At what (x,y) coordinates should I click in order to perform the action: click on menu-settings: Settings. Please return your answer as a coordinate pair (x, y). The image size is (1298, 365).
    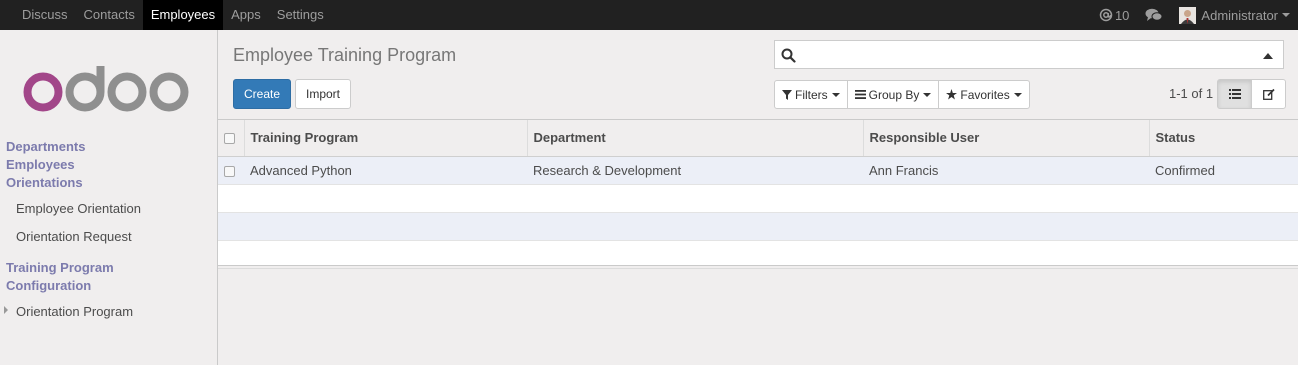
    Looking at the image, I should click on (300, 15).